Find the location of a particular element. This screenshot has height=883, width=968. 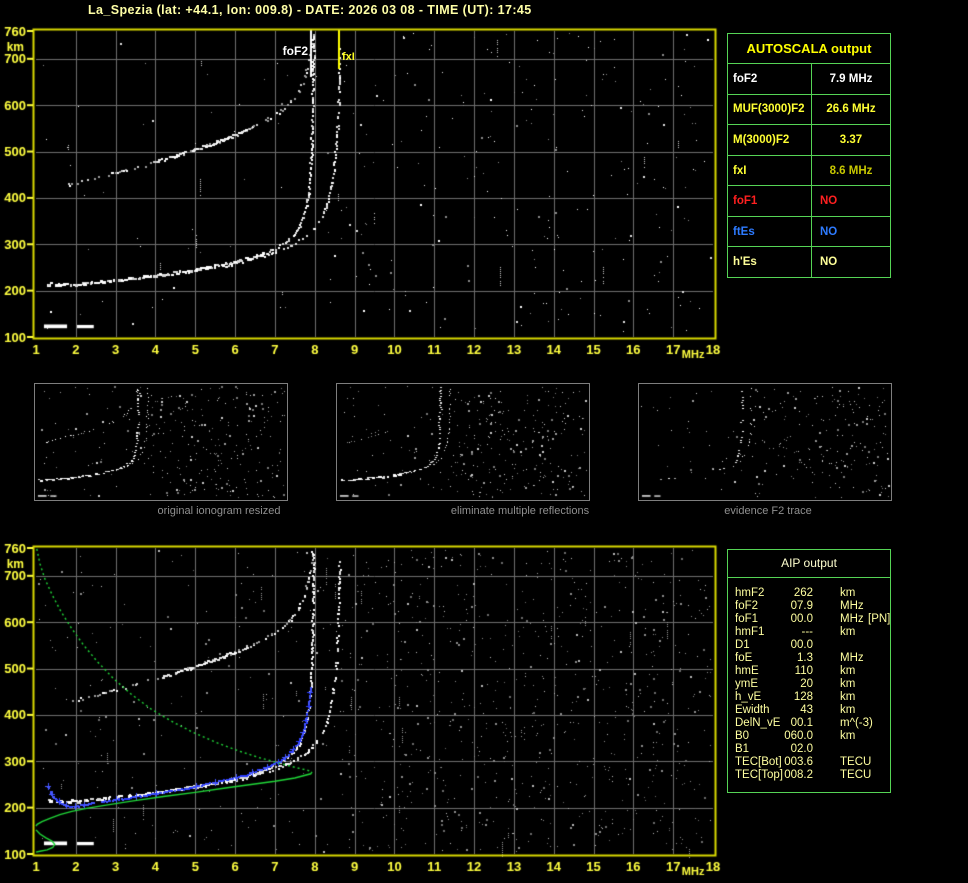

param-value: 110 is located at coordinates (803, 671).